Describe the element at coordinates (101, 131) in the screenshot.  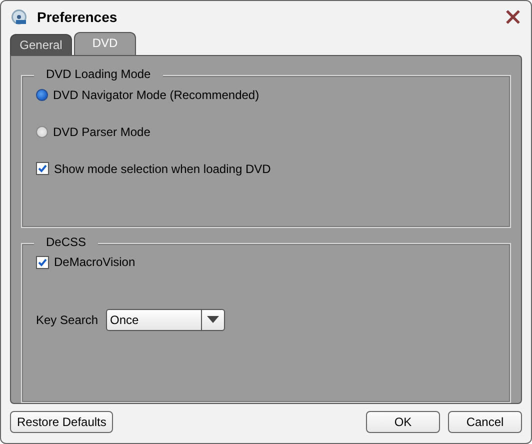
I see `option-label: DVD Parser Mode` at that location.